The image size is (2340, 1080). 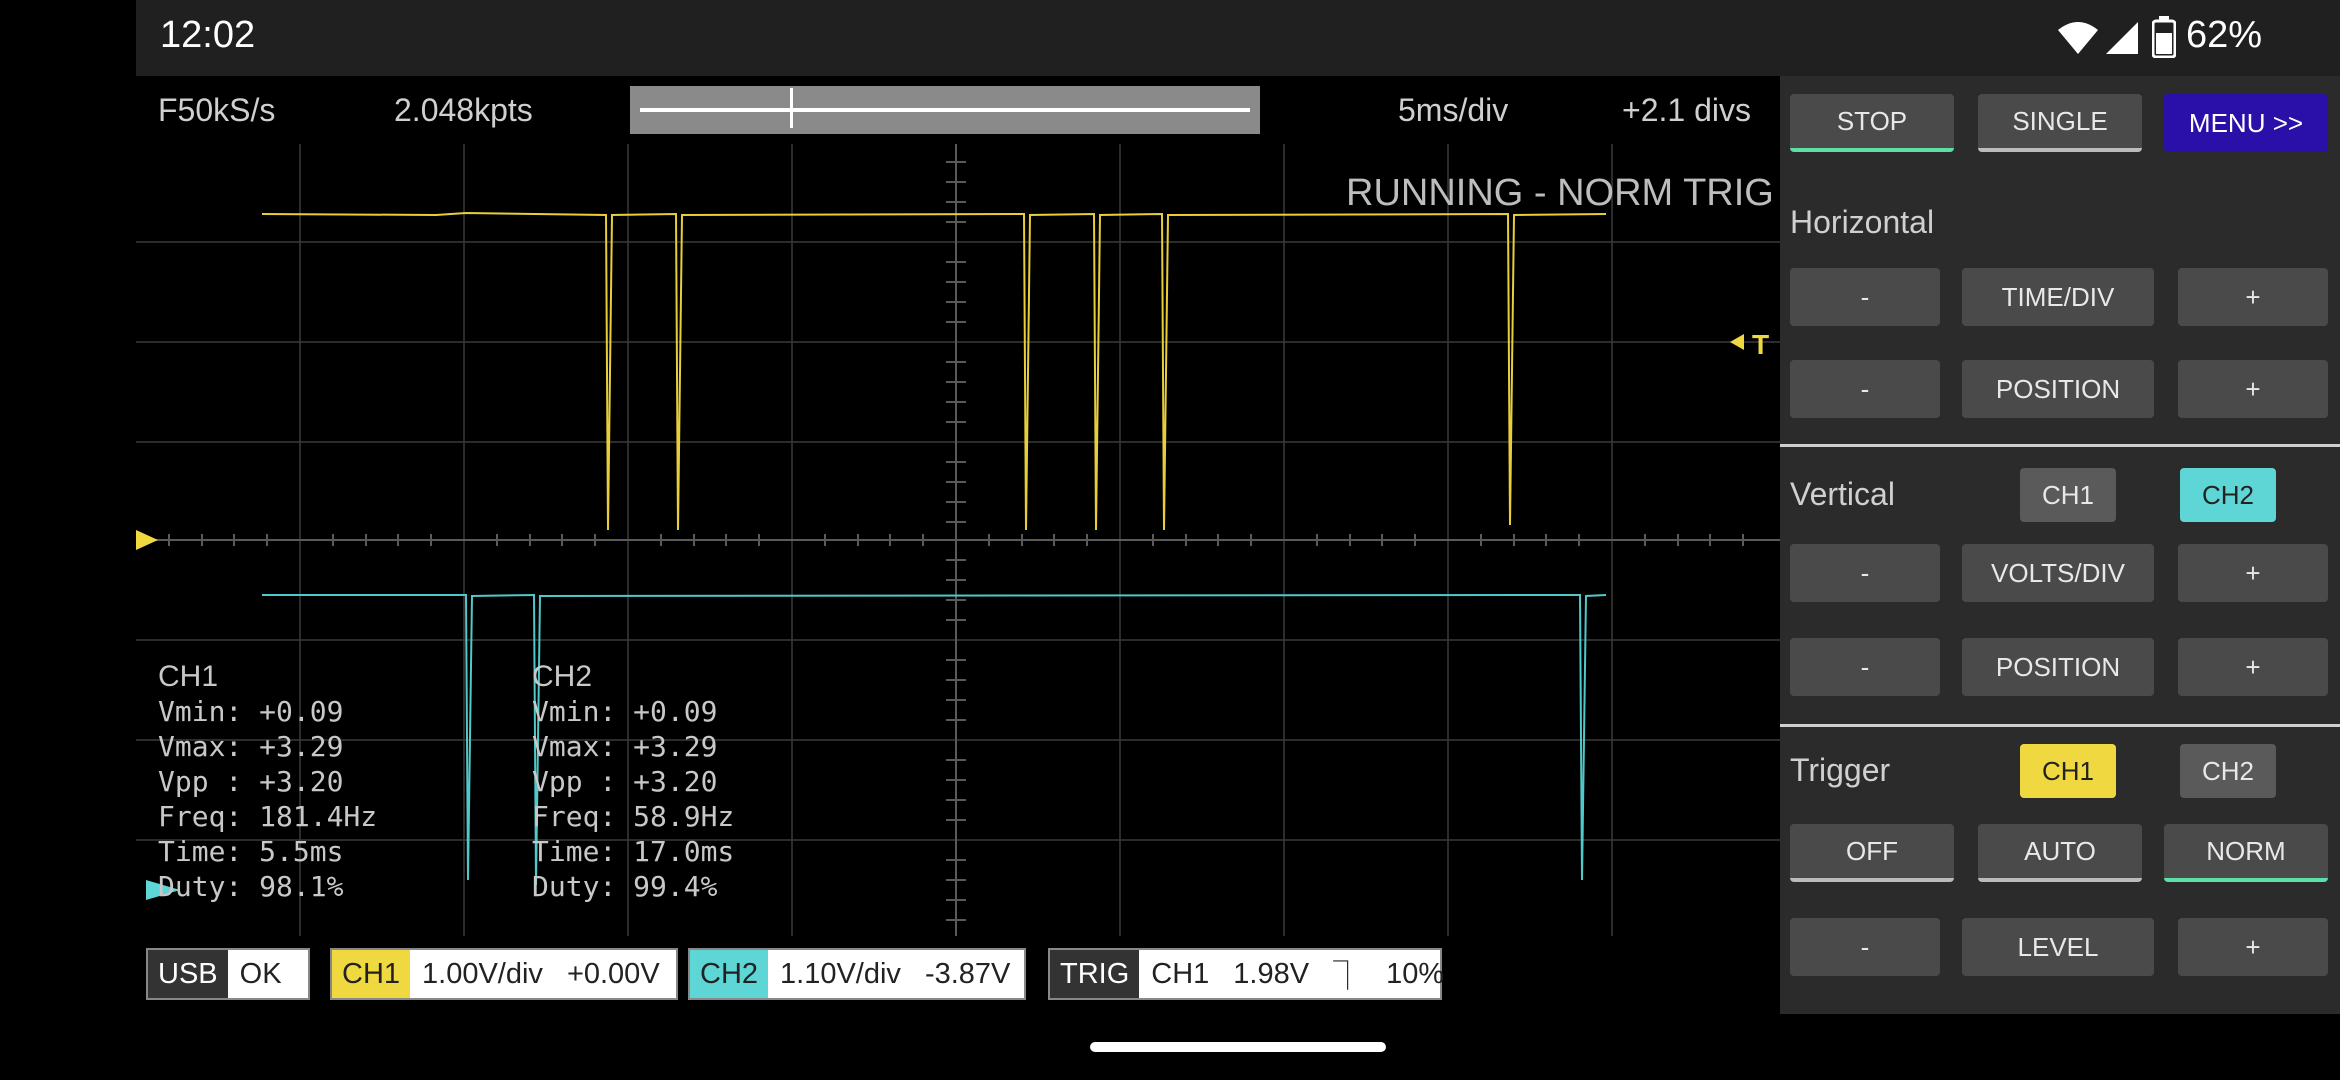 I want to click on trig-source: CH1, so click(x=1180, y=973).